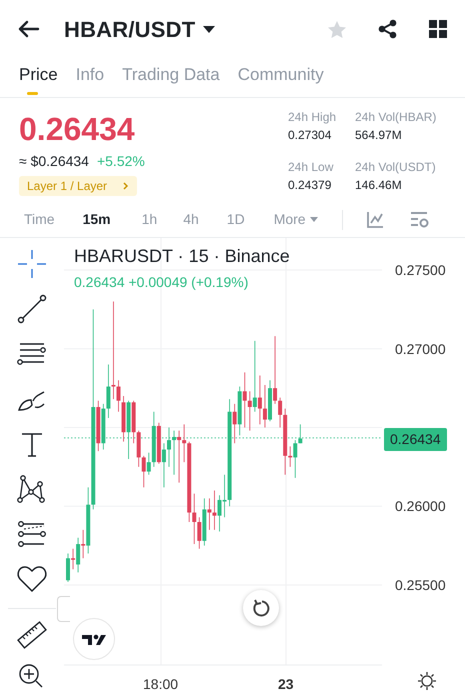 The height and width of the screenshot is (699, 465). What do you see at coordinates (140, 29) in the screenshot?
I see `pair-selector: HBAR/USDT` at bounding box center [140, 29].